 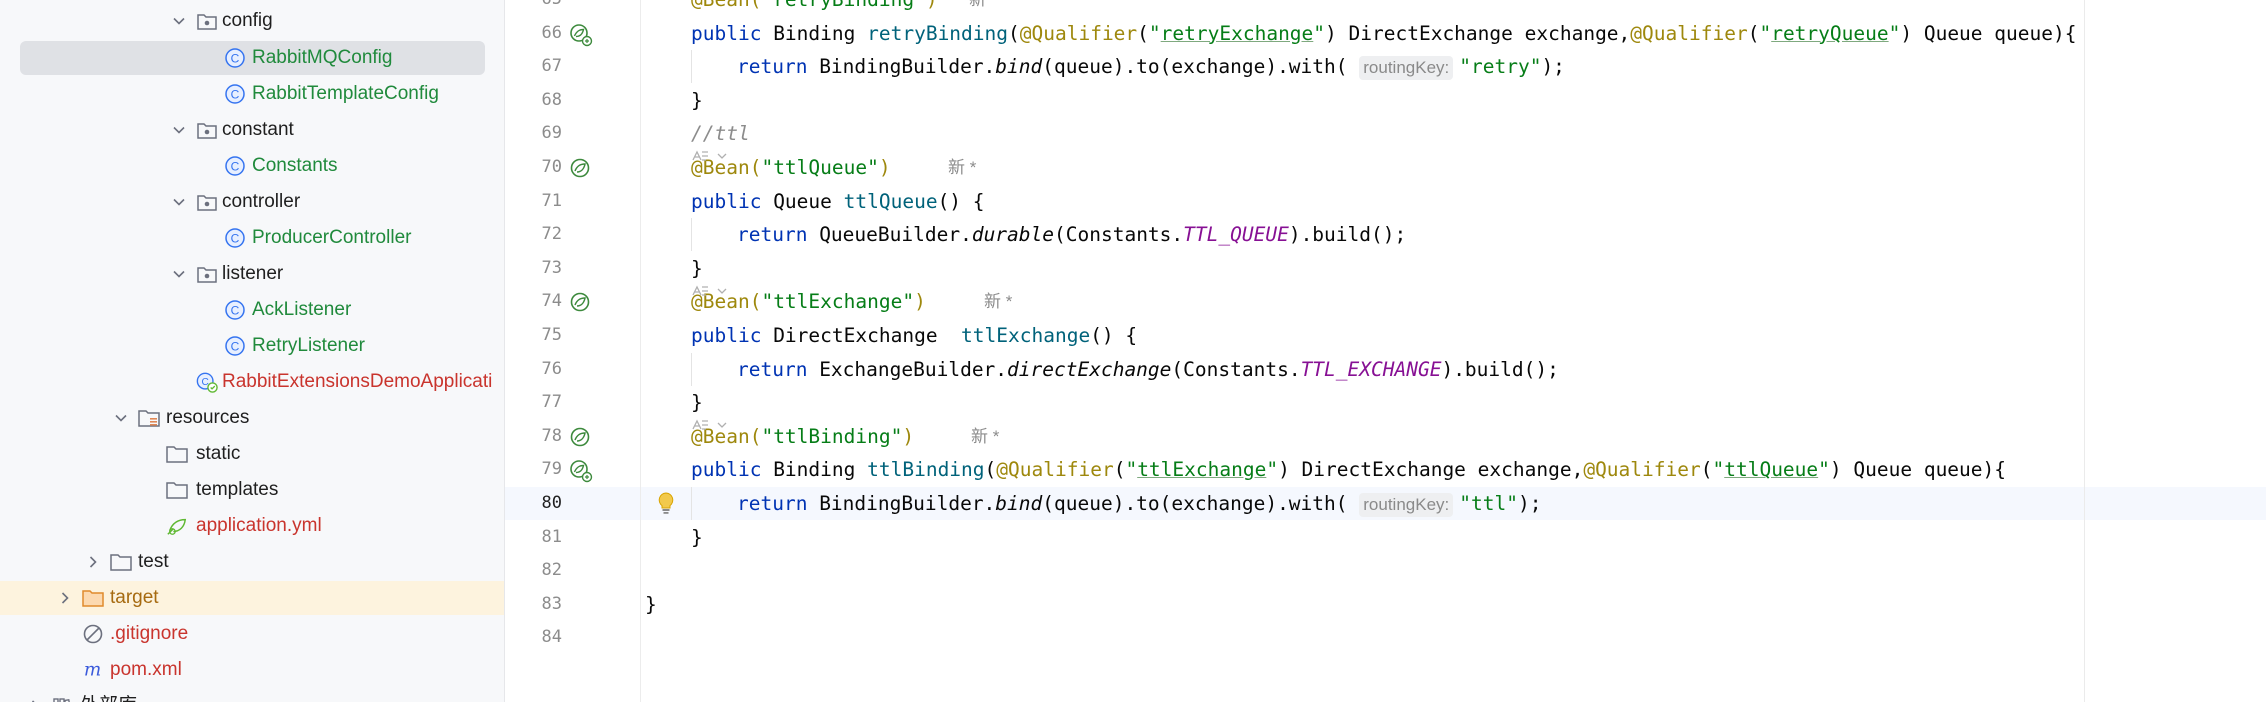 What do you see at coordinates (1385, 537) in the screenshot?
I see `code-line: 81}` at bounding box center [1385, 537].